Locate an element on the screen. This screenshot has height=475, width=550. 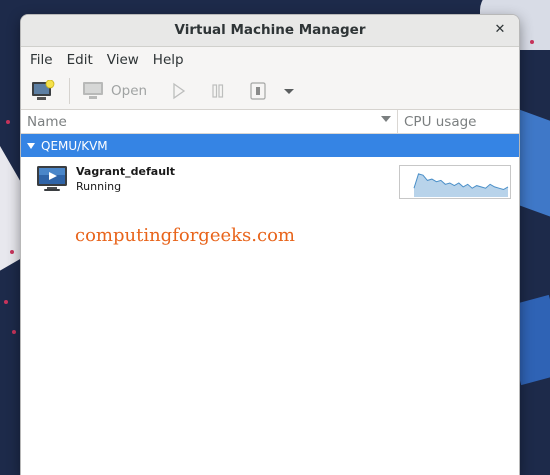
menu-edit: Edit is located at coordinates (80, 60).